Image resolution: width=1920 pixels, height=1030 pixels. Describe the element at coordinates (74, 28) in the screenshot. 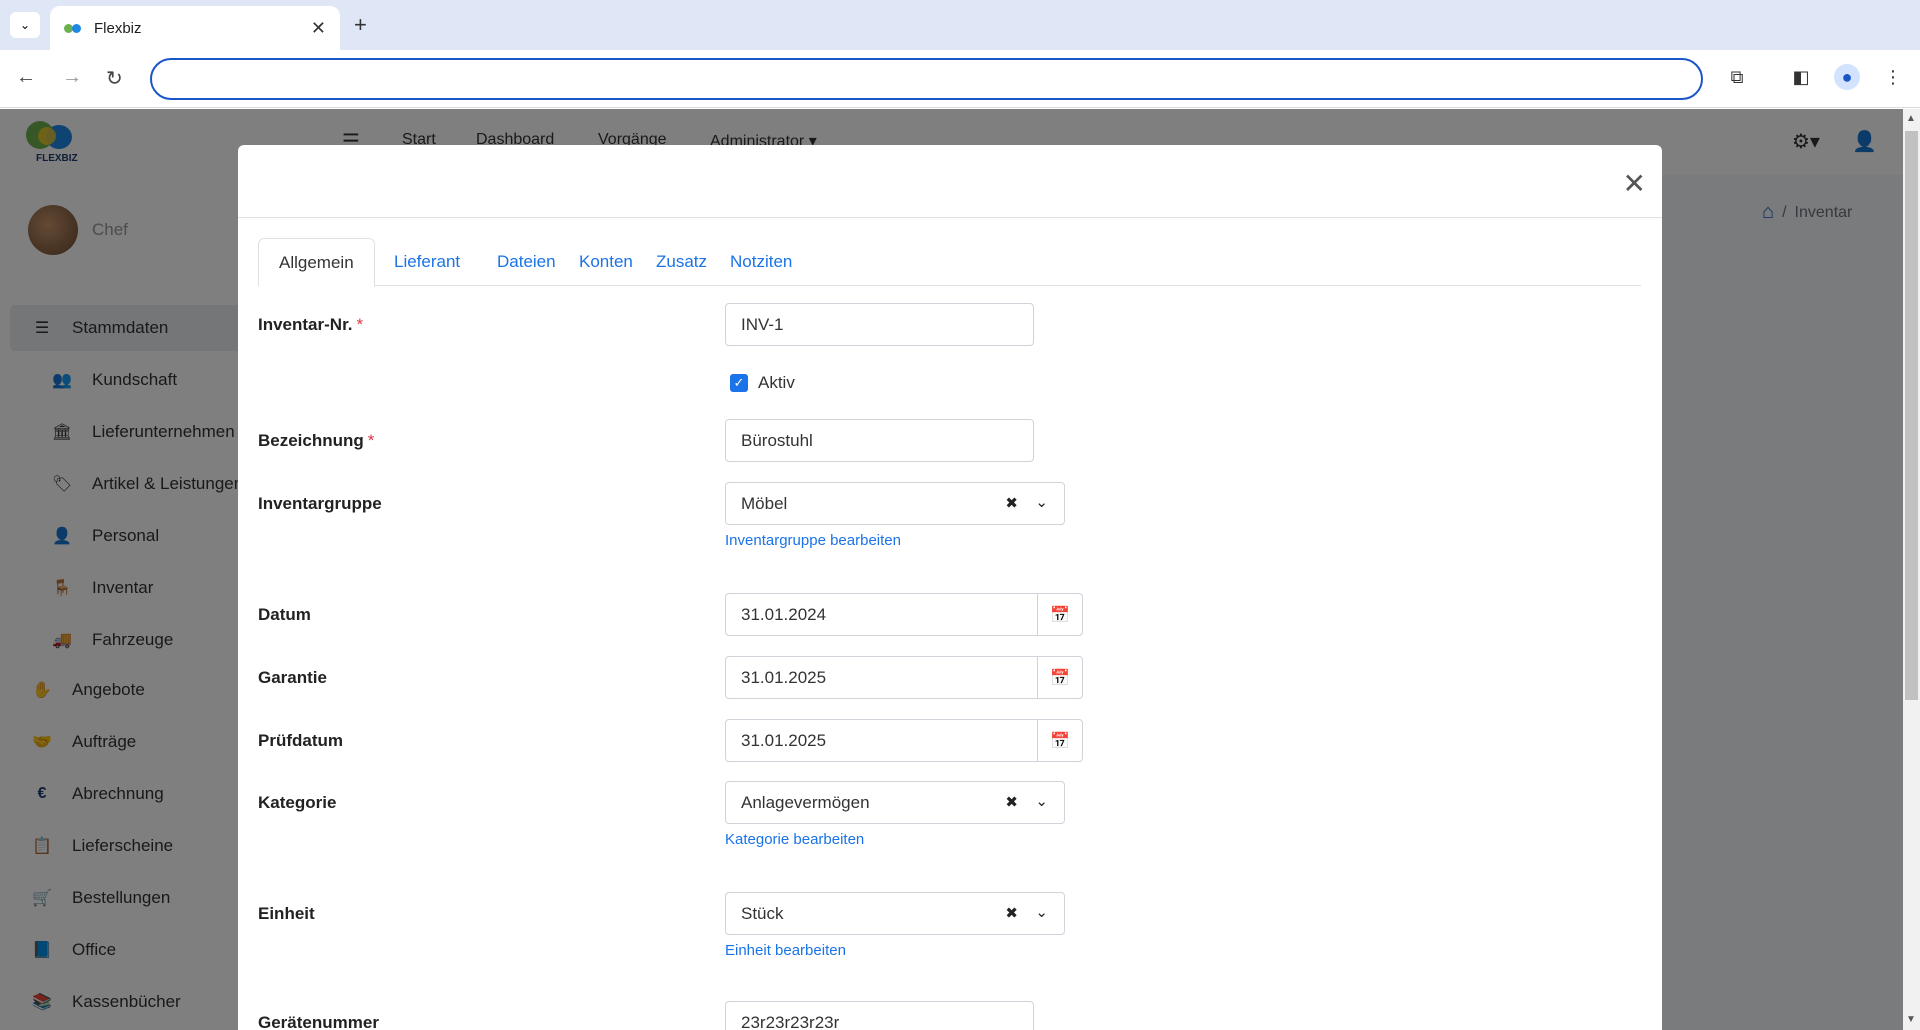

I see `flexbiz-favicon-icon` at that location.